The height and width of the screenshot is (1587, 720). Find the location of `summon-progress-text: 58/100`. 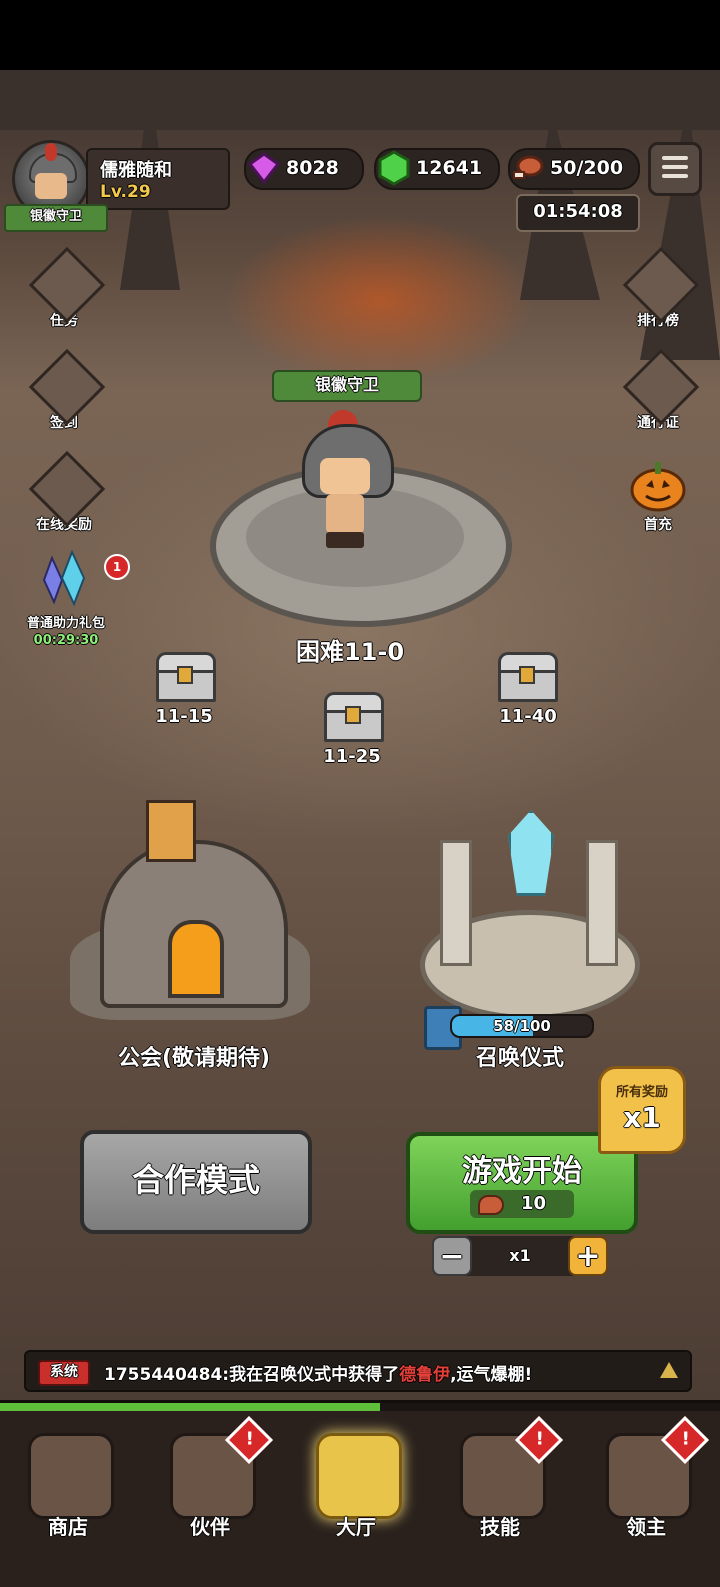

summon-progress-text: 58/100 is located at coordinates (522, 1026).